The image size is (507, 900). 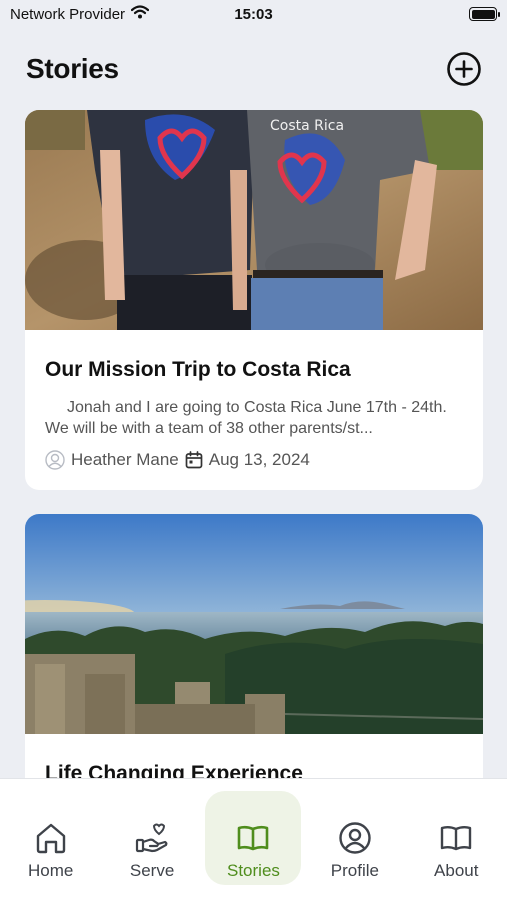 I want to click on tab-bar: Home Serve Stories Profile About, so click(x=253, y=839).